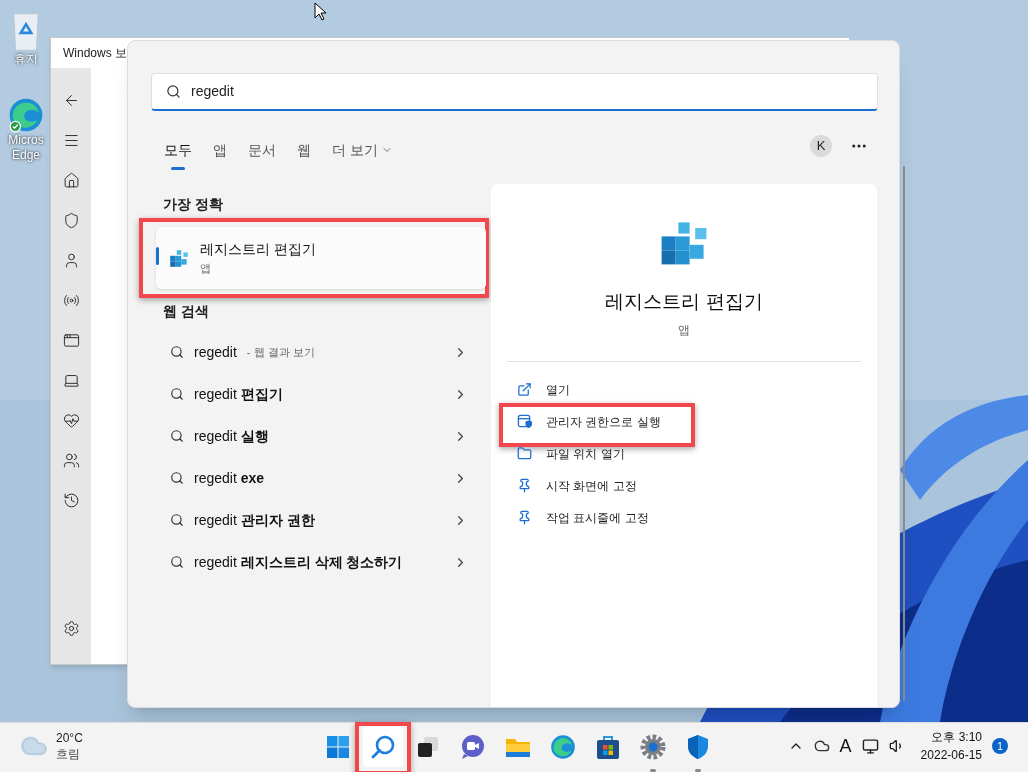  I want to click on cloud-icon, so click(821, 746).